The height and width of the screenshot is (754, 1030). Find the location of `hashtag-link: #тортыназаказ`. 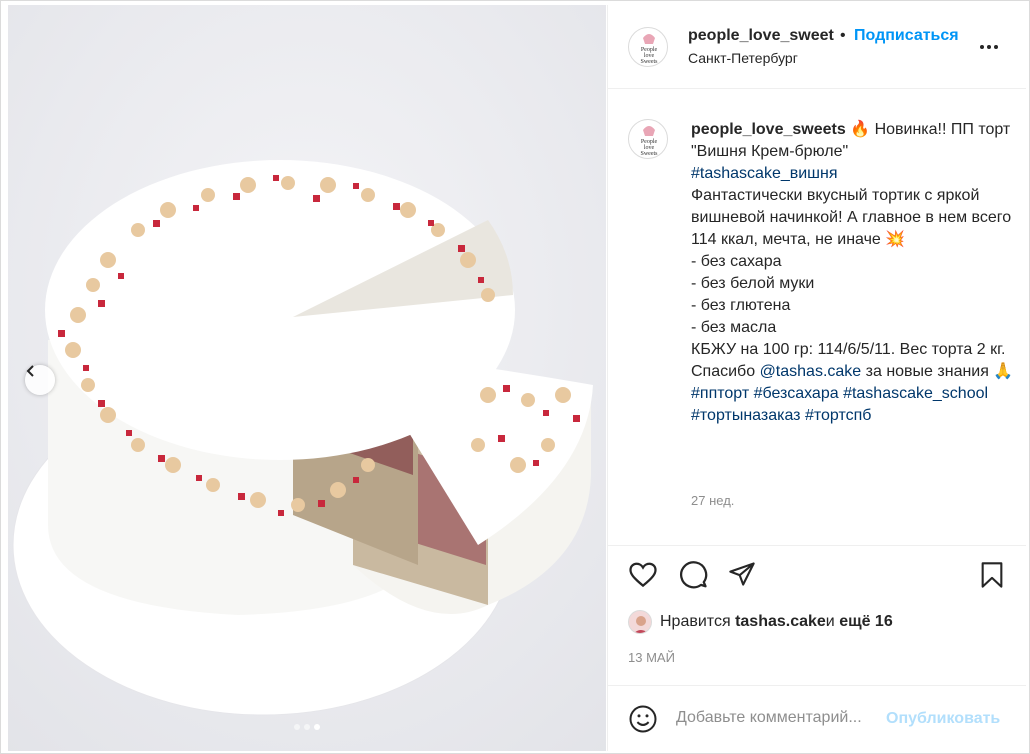

hashtag-link: #тортыназаказ is located at coordinates (746, 415).